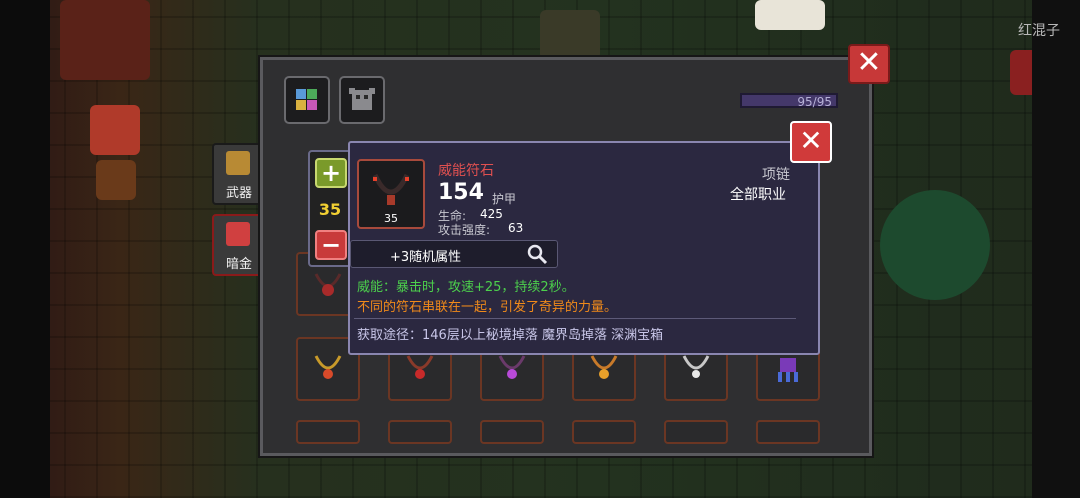  I want to click on item-class: 全部职业, so click(758, 195).